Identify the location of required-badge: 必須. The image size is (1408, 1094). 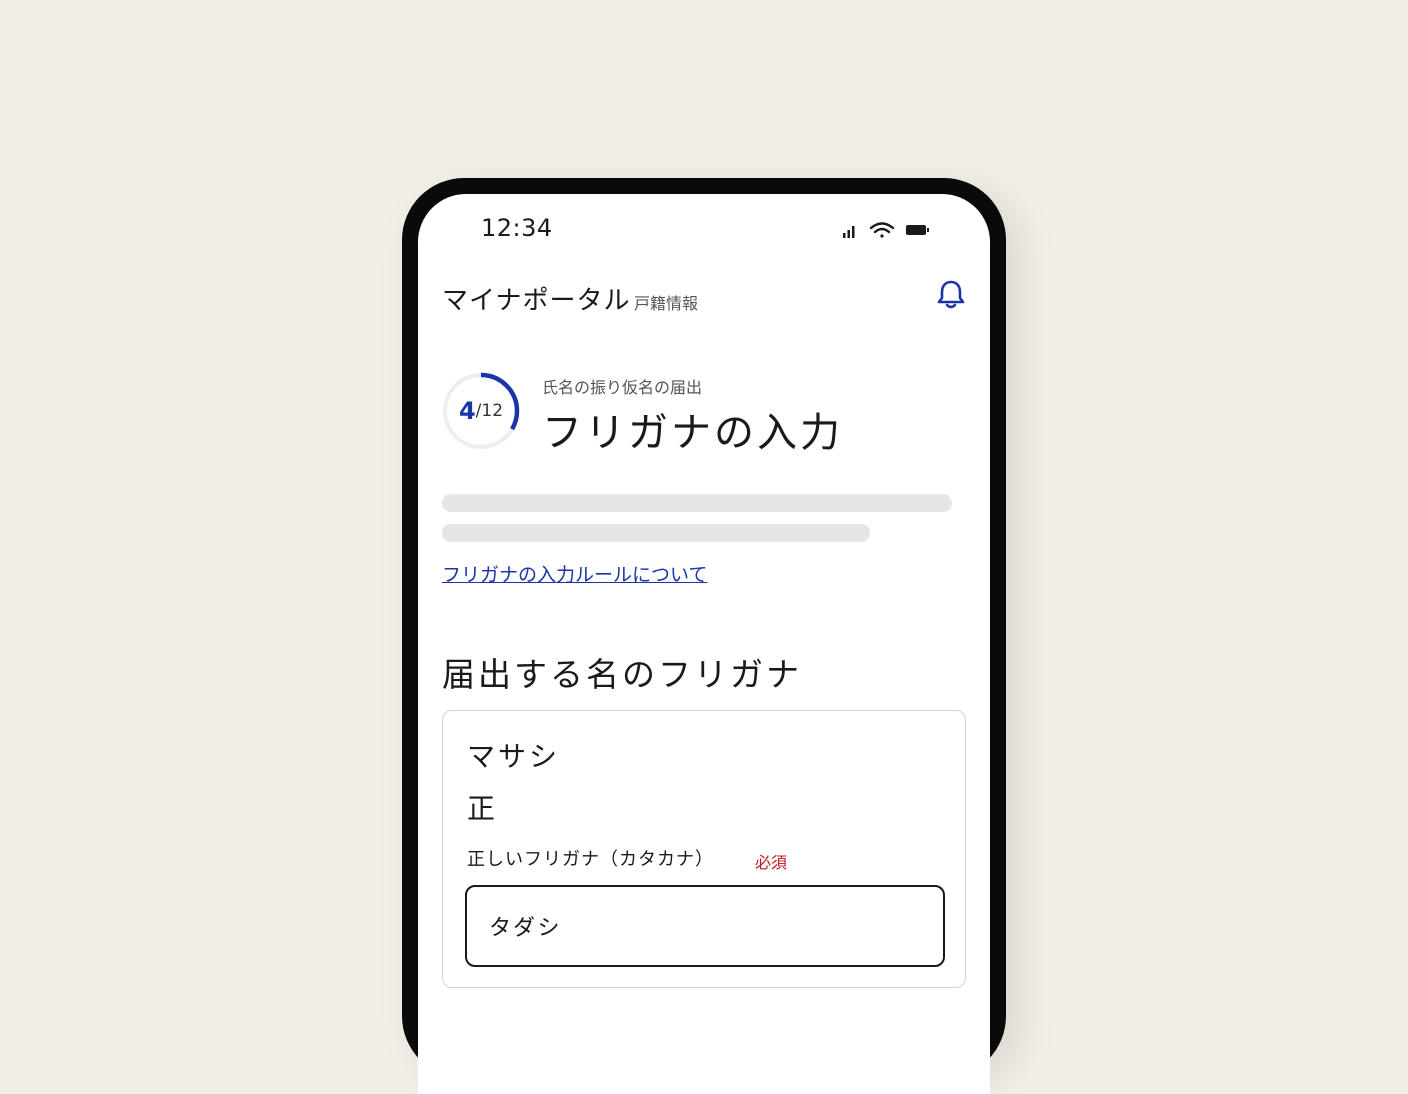
(771, 862).